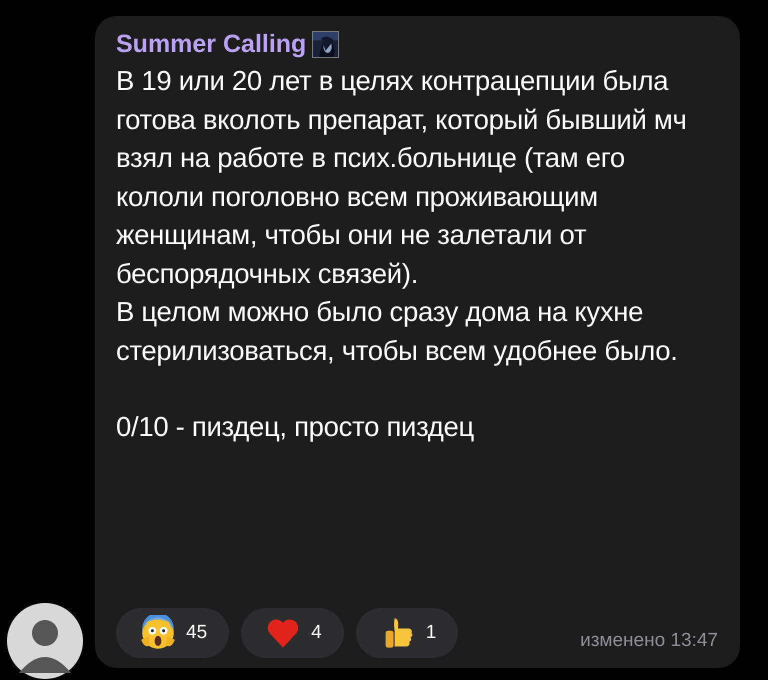 The width and height of the screenshot is (768, 680). I want to click on screaming-face-icon, so click(158, 633).